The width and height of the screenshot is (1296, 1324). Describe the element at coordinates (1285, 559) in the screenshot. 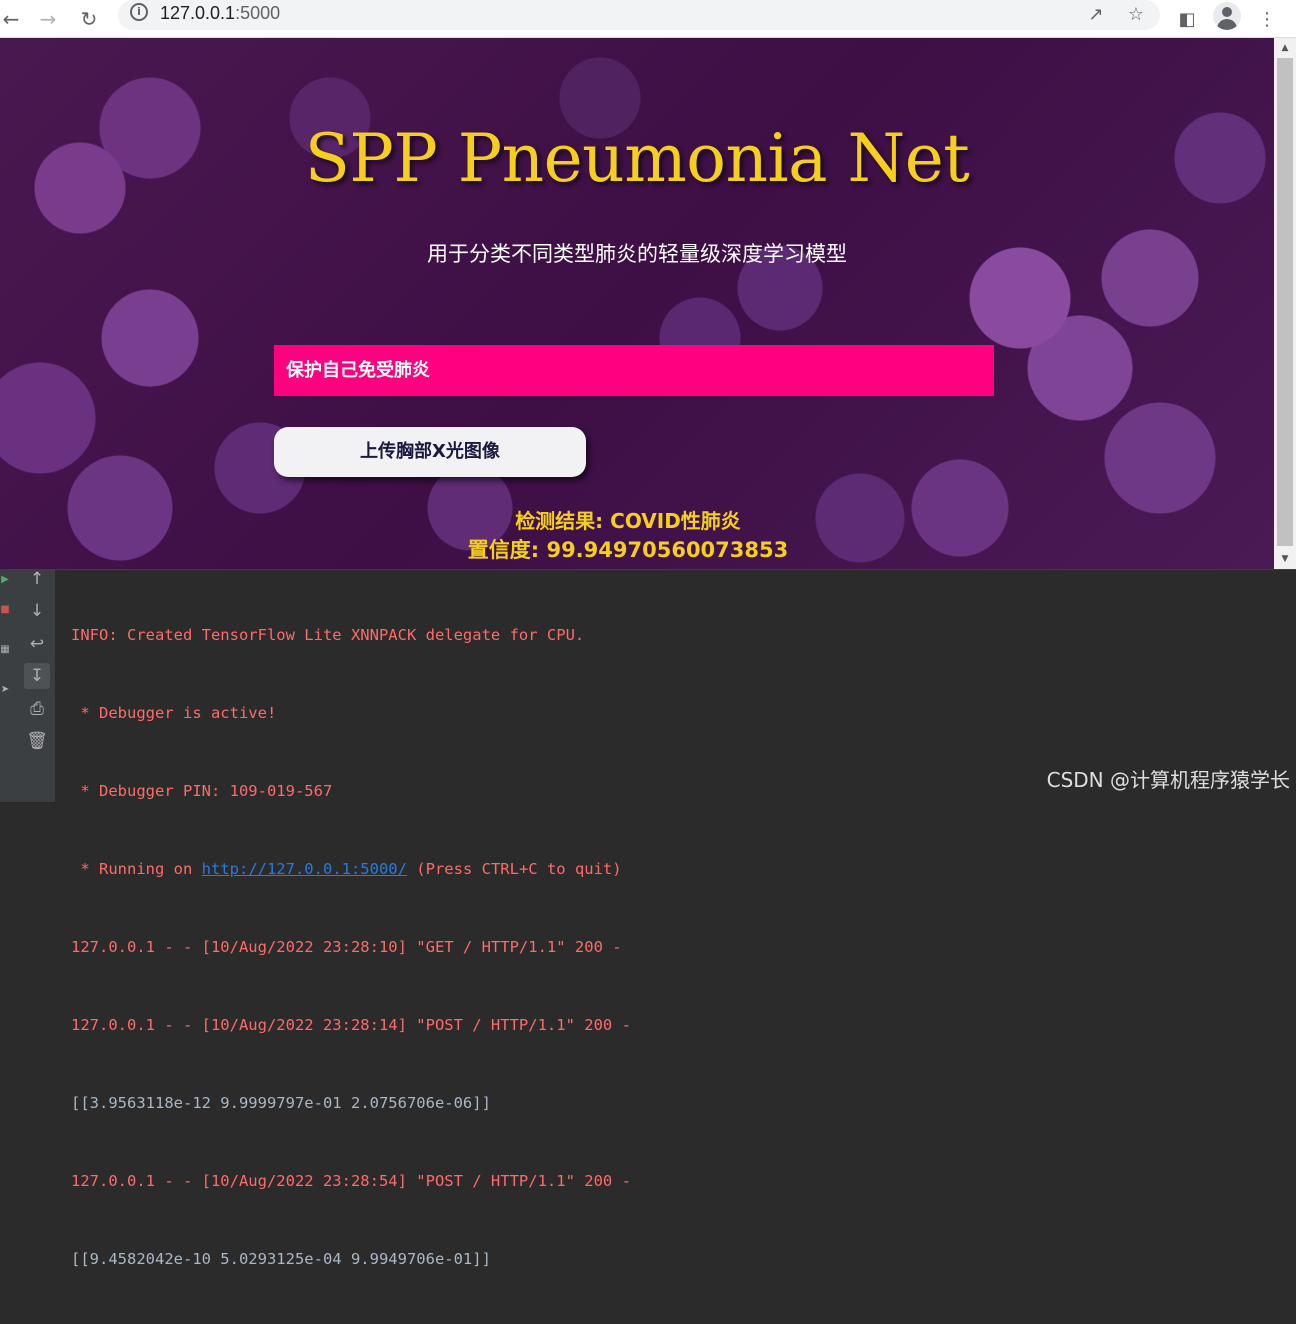

I see `scroll-down-arrow-icon: ▼` at that location.